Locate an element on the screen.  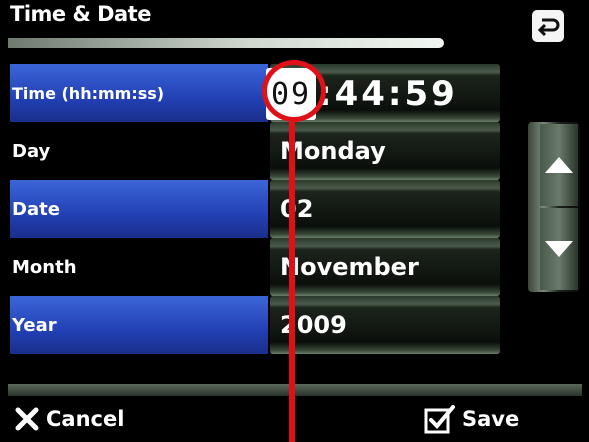
return-arrow-icon is located at coordinates (548, 27).